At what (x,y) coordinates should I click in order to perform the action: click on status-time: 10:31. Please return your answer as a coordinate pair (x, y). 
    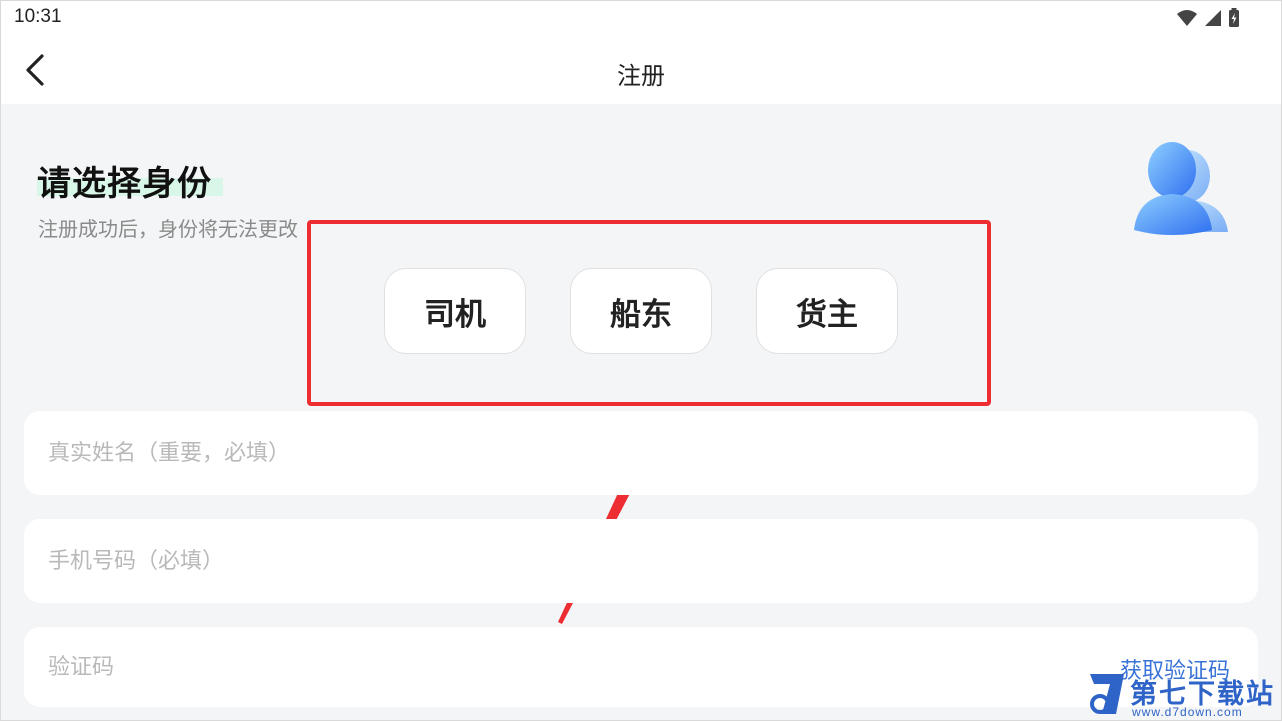
    Looking at the image, I should click on (38, 16).